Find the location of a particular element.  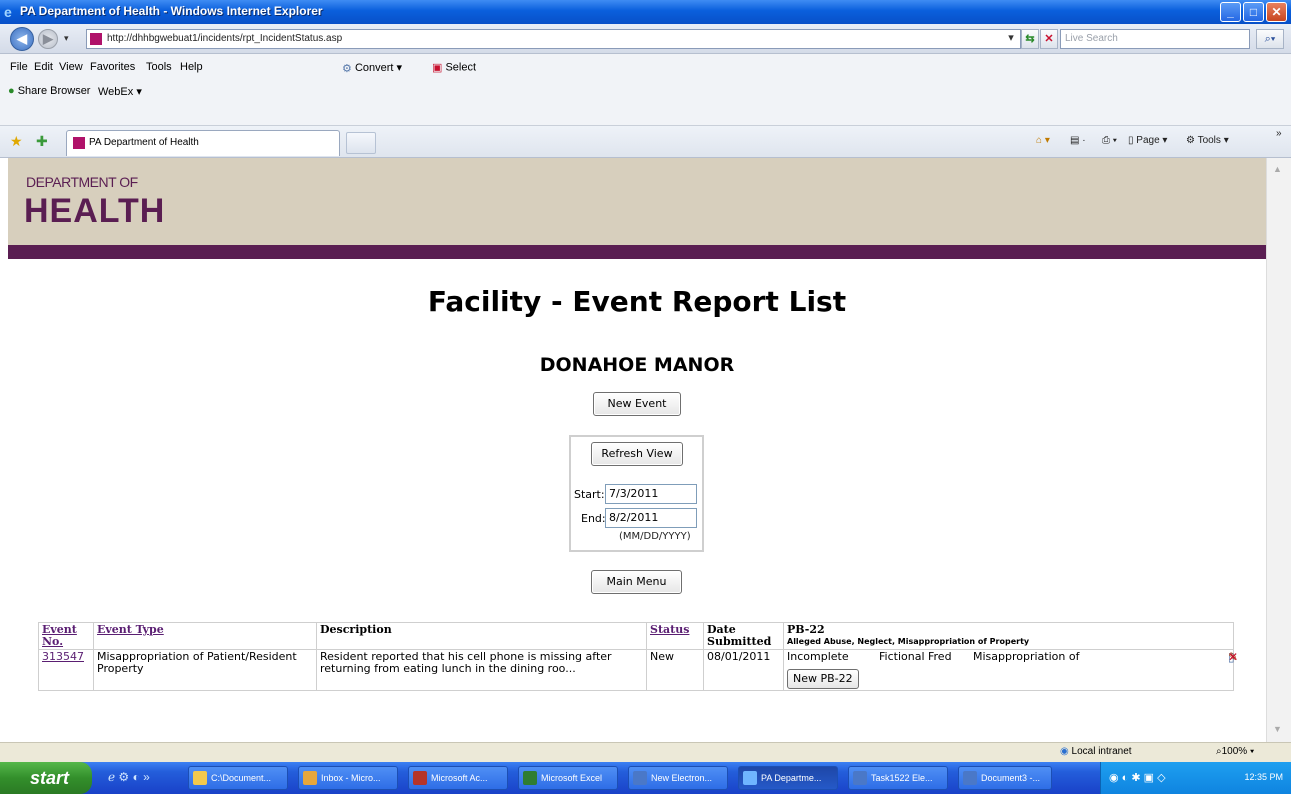

webex-label: WebEx is located at coordinates (116, 92).